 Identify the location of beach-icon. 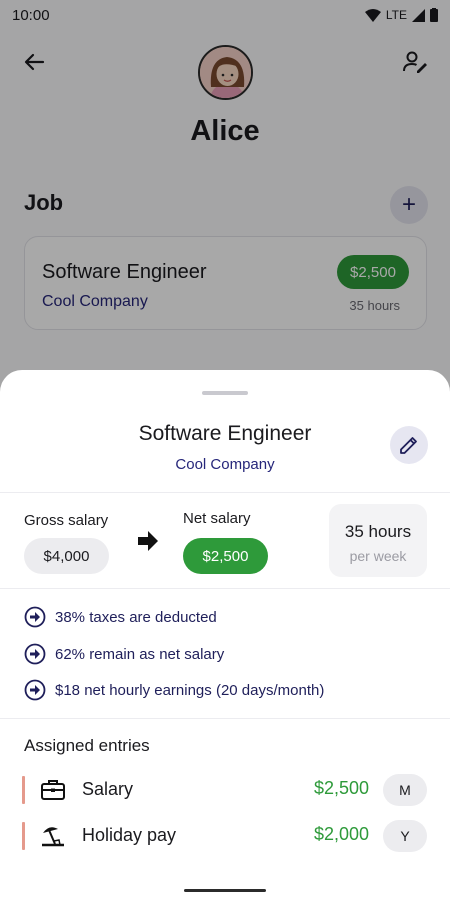
(53, 837).